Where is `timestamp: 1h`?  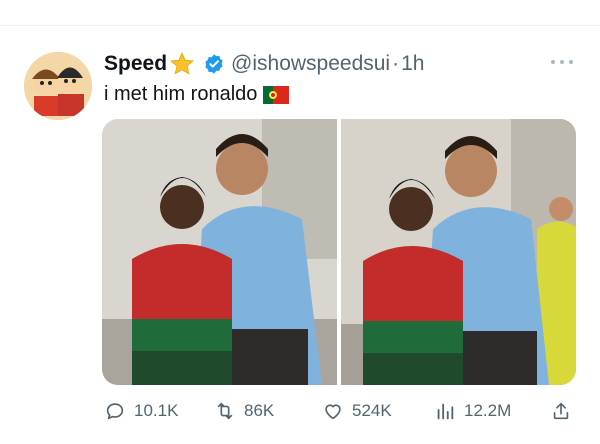
timestamp: 1h is located at coordinates (412, 64).